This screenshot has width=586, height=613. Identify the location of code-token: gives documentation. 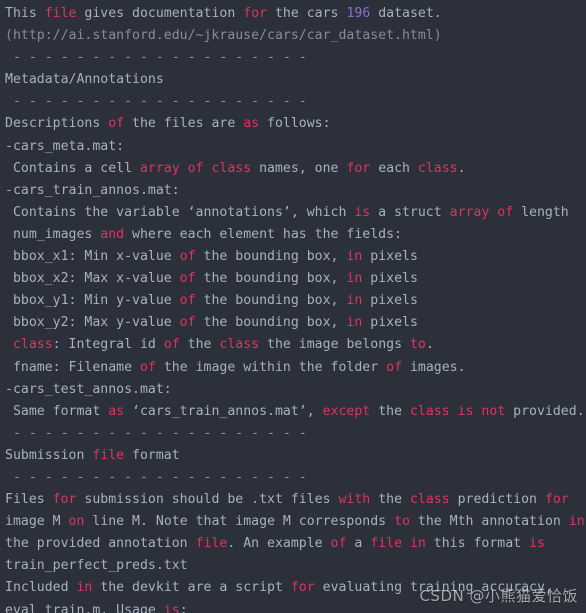
(160, 13).